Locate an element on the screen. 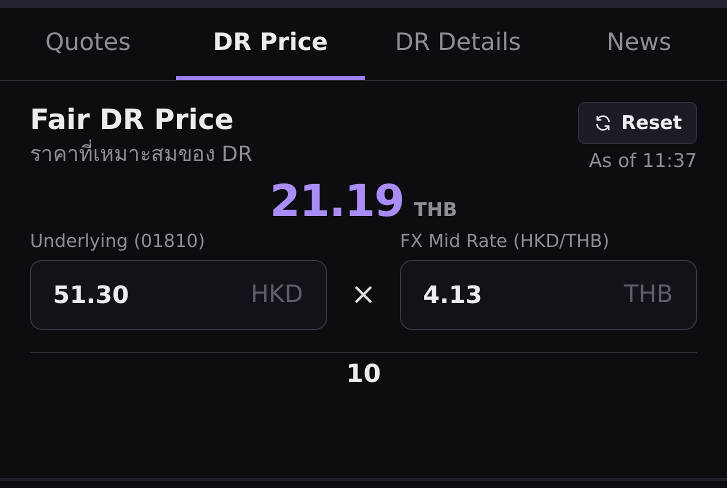 Image resolution: width=727 pixels, height=488 pixels. tab: News is located at coordinates (639, 44).